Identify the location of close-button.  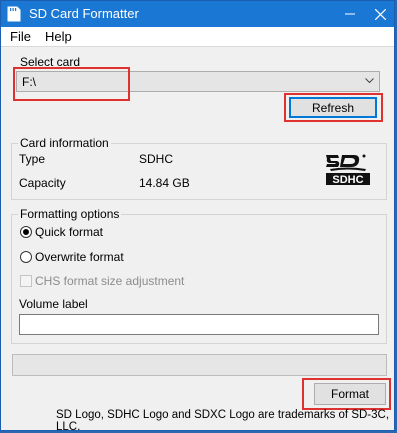
(380, 14).